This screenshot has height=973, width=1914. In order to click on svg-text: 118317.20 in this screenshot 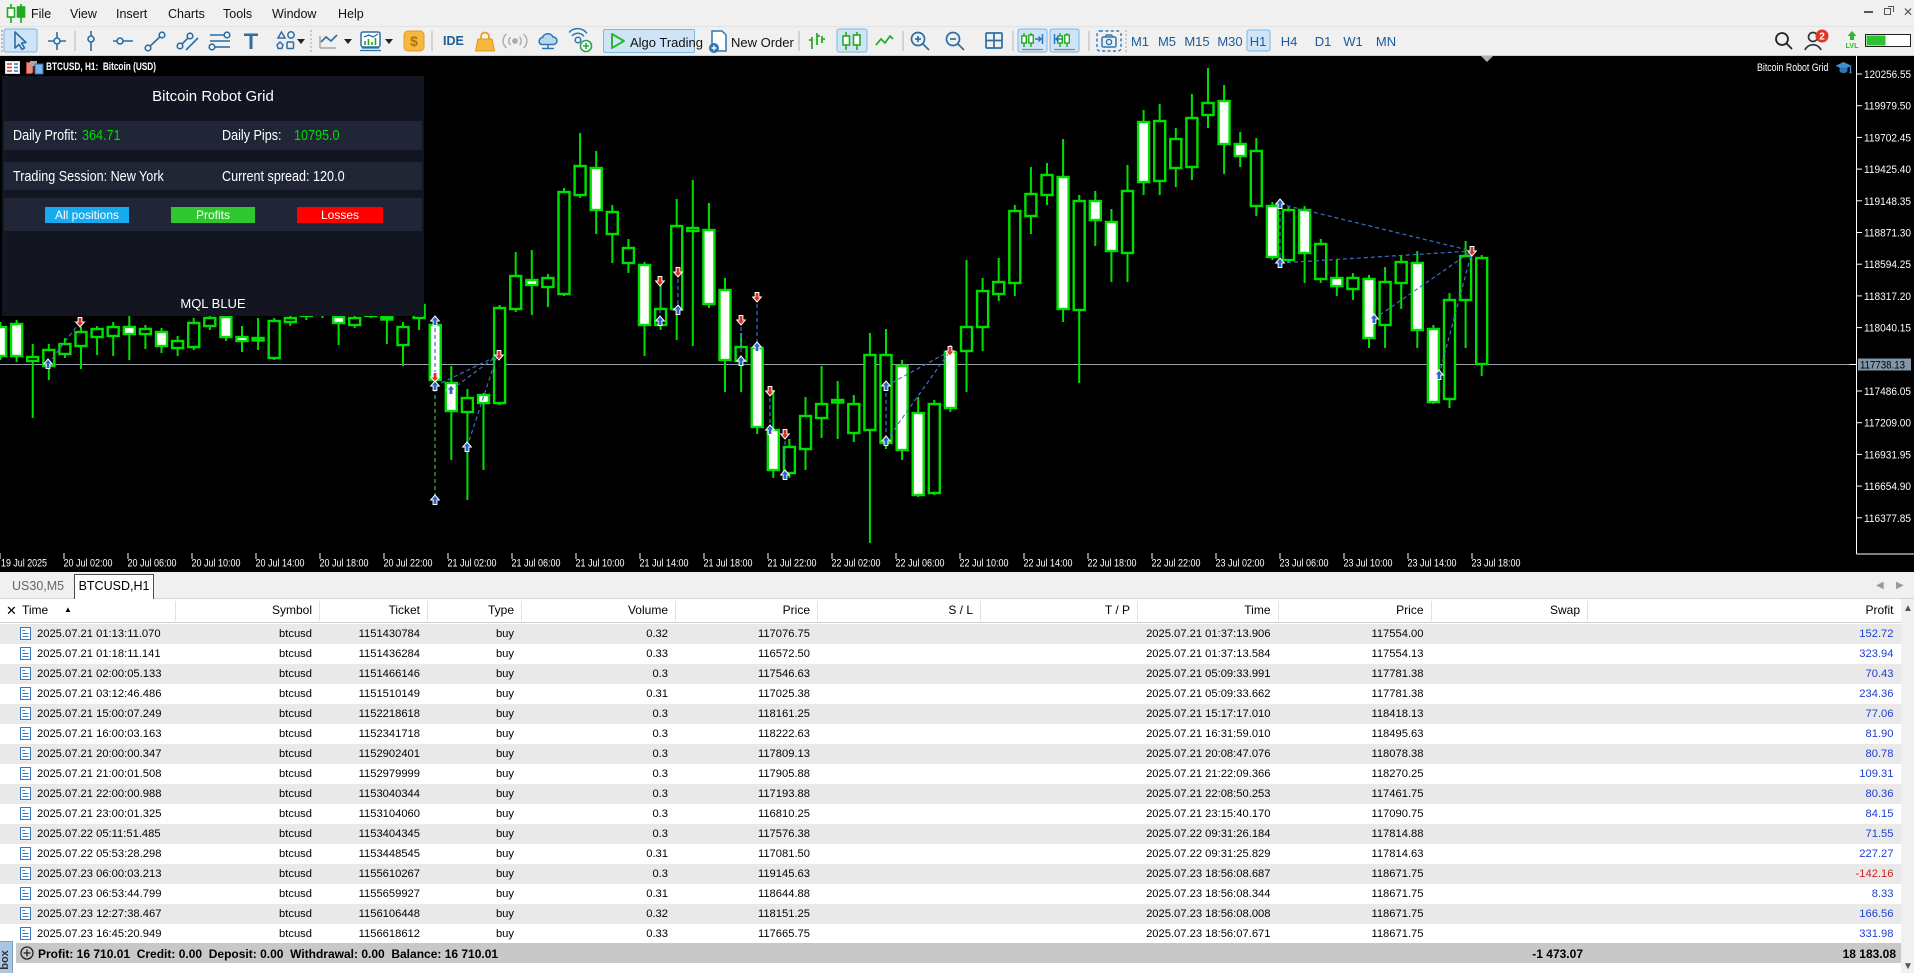, I will do `click(1887, 297)`.